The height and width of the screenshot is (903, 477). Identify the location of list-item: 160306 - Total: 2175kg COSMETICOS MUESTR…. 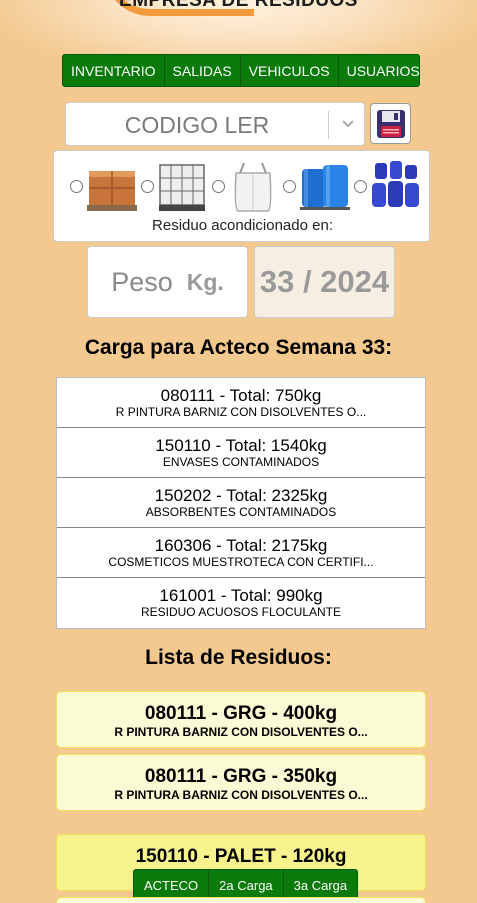
(241, 553).